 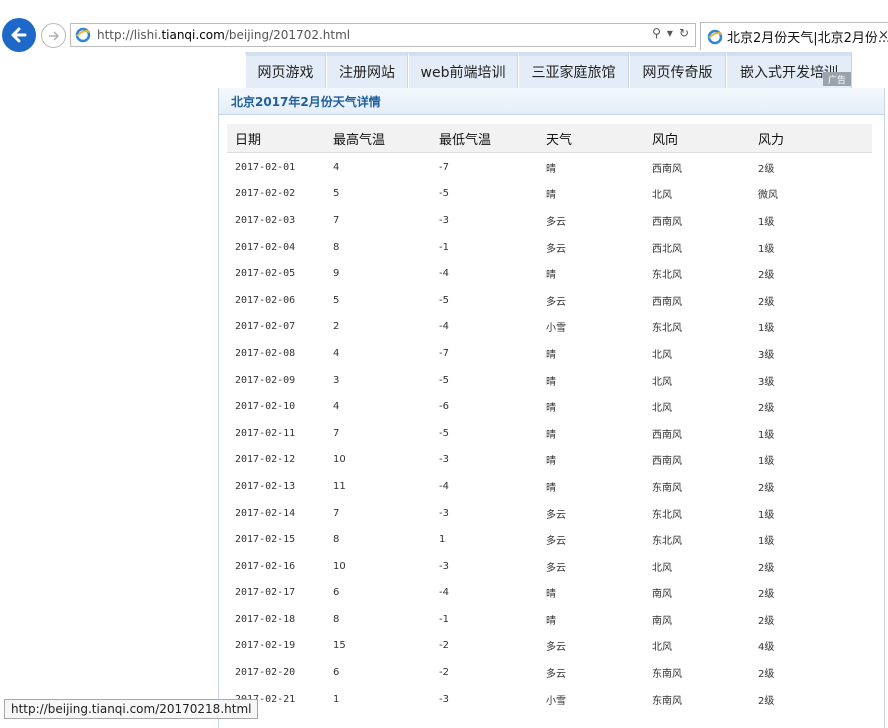 I want to click on ad-badge: 广告, so click(x=837, y=79).